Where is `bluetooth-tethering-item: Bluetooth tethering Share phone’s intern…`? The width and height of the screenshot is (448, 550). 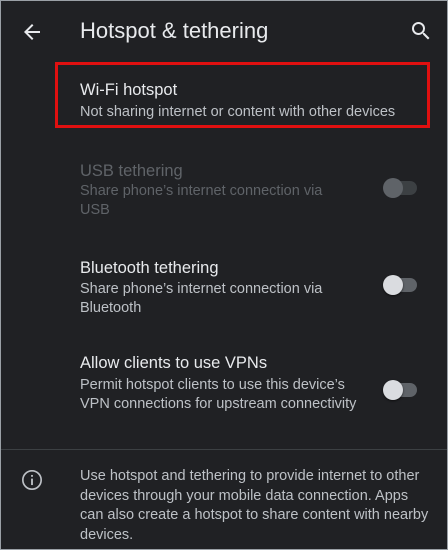
bluetooth-tethering-item: Bluetooth tethering Share phone’s intern… is located at coordinates (224, 287).